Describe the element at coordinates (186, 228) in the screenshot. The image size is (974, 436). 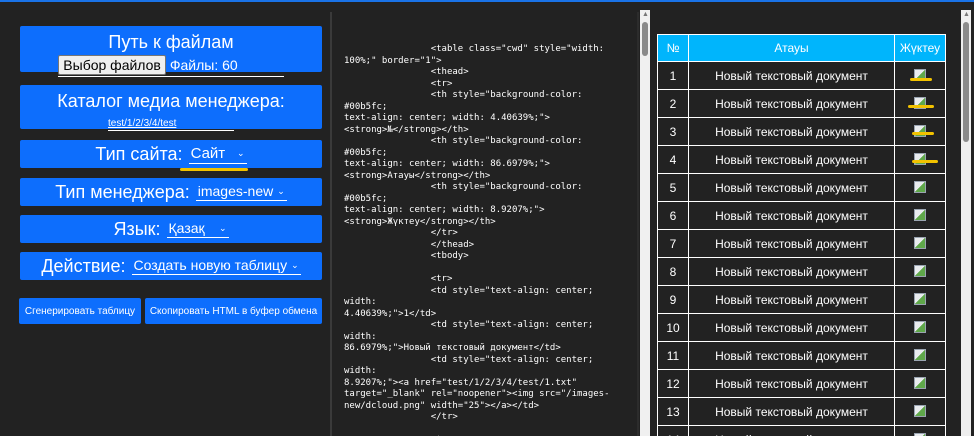
I see `language-value: Қазақ` at that location.